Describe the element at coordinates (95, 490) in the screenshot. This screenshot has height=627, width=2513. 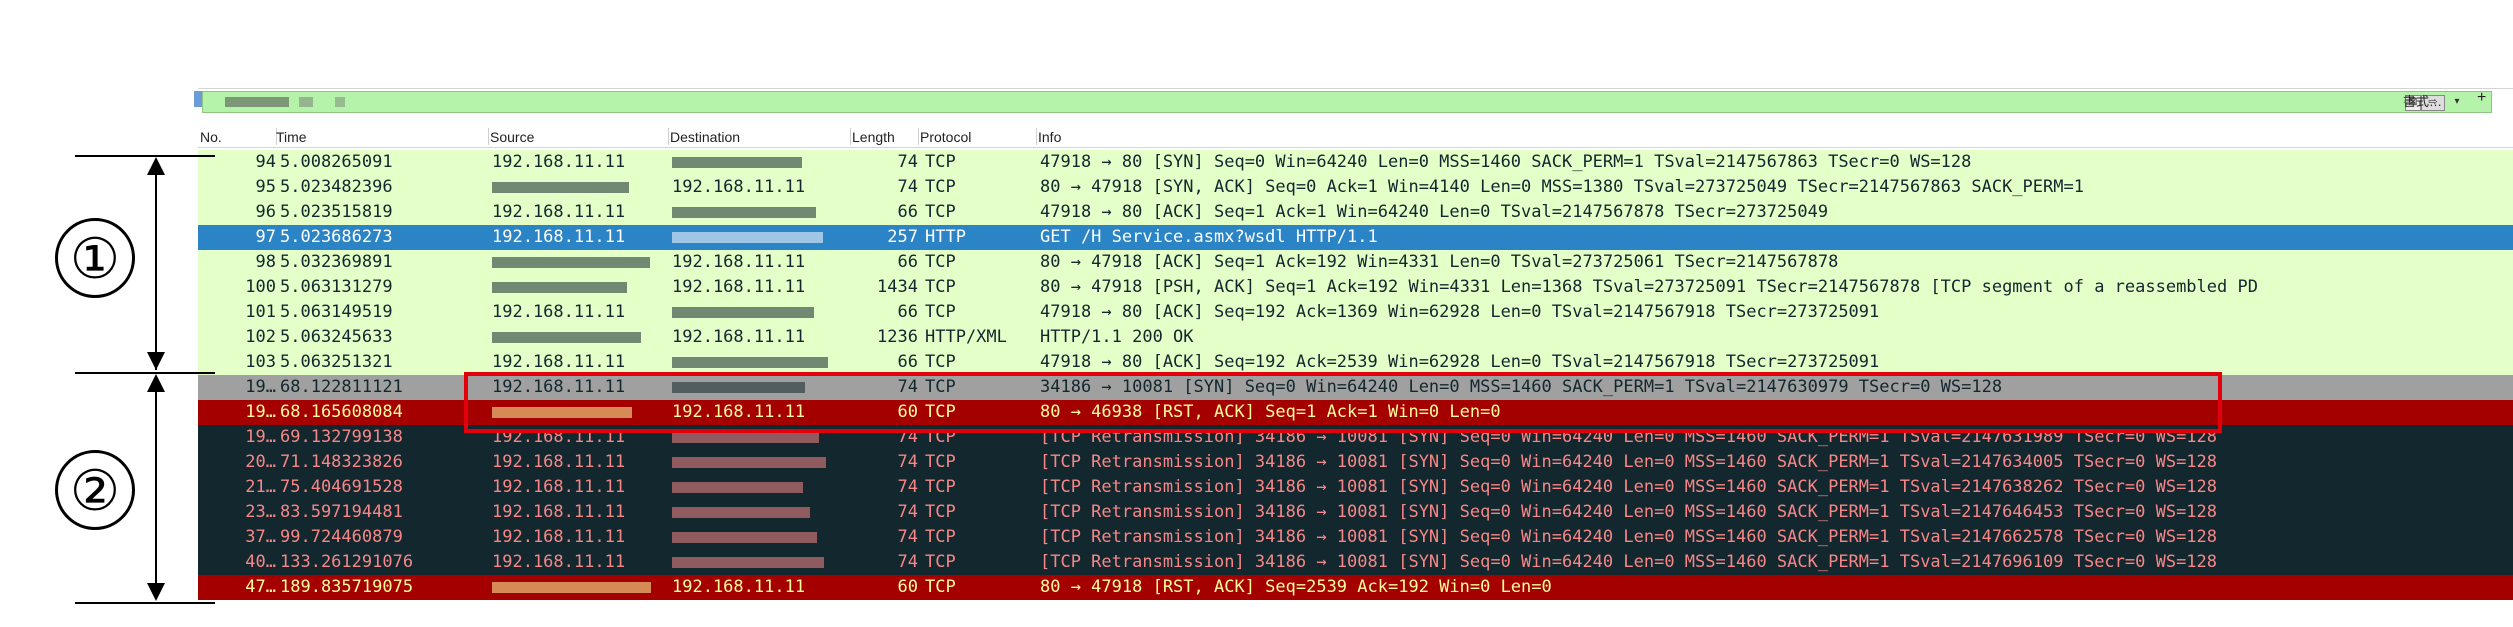
I see `annotation-label-2: ②` at that location.